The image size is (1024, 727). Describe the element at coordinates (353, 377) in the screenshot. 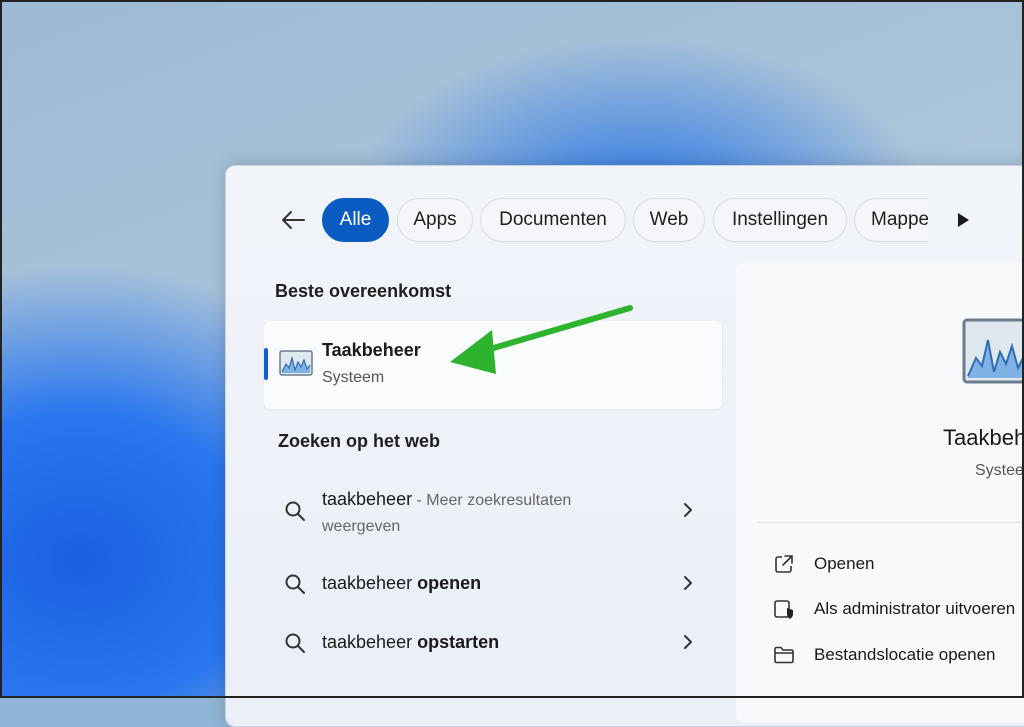

I see `best-match-type: Systeem` at that location.